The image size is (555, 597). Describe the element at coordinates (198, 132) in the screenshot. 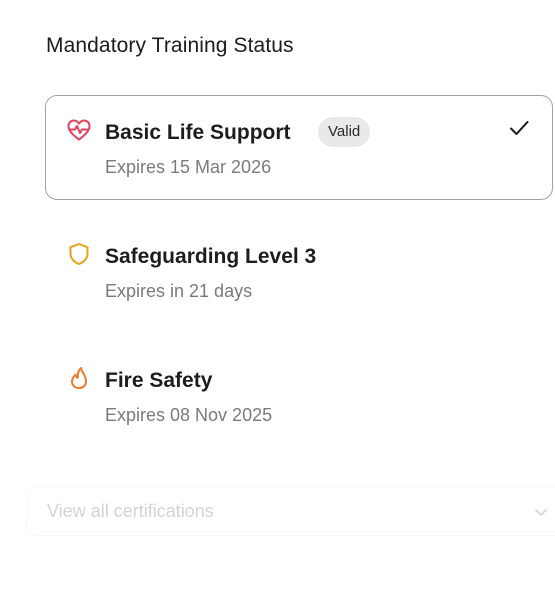

I see `cert-name: Basic Life Support` at that location.